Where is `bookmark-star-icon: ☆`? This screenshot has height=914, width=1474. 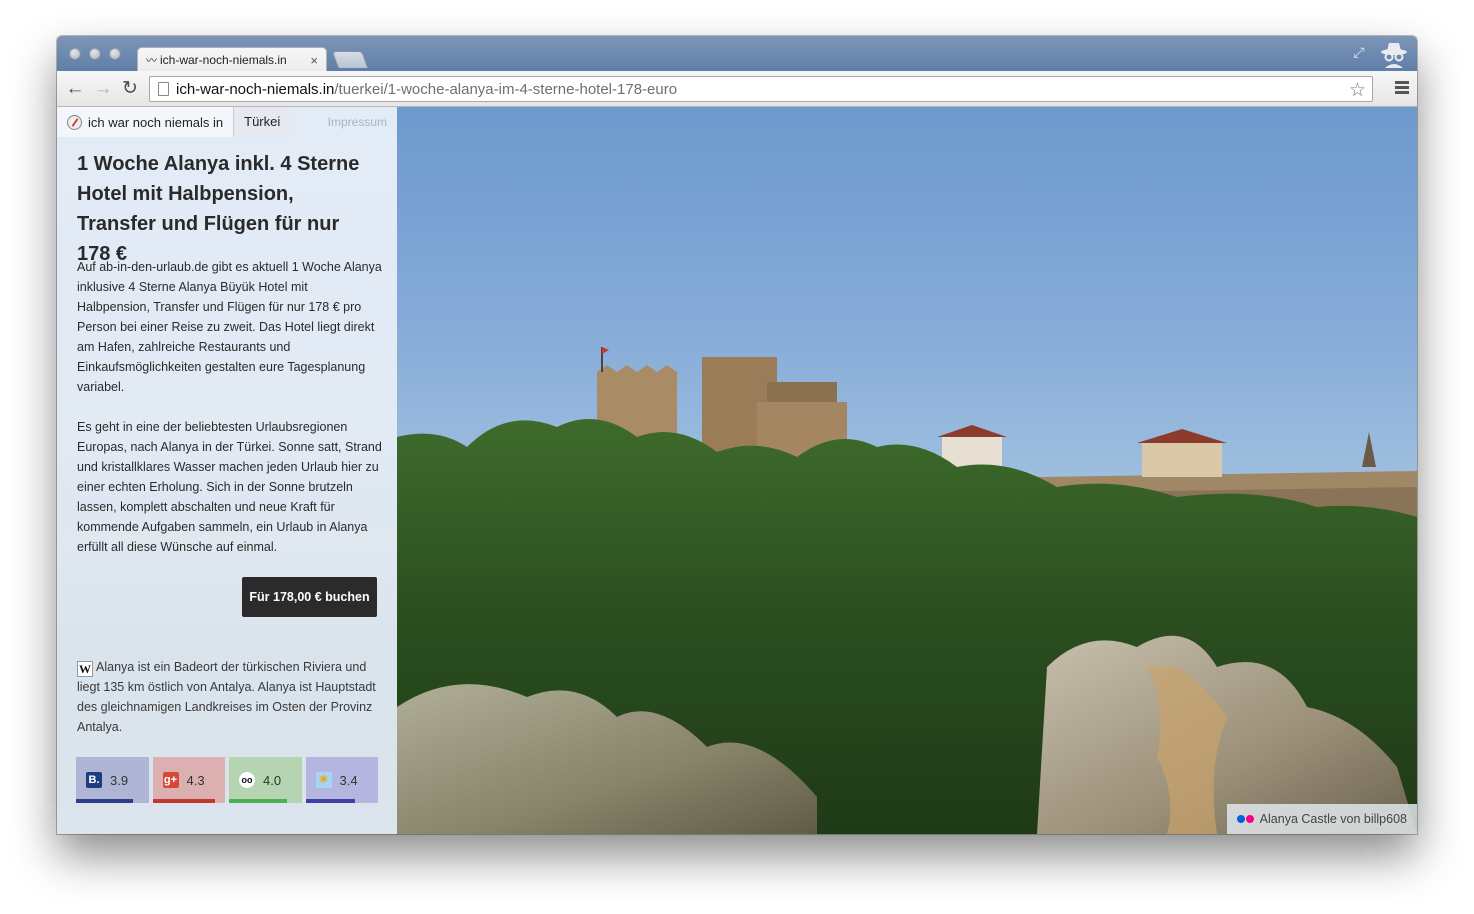
bookmark-star-icon: ☆ is located at coordinates (1357, 90).